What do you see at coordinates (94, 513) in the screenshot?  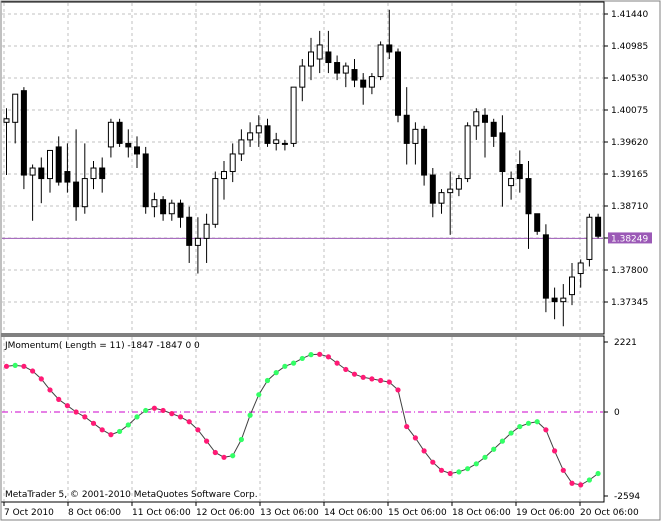 I see `time-tick-label: 8 Oct 06:00` at bounding box center [94, 513].